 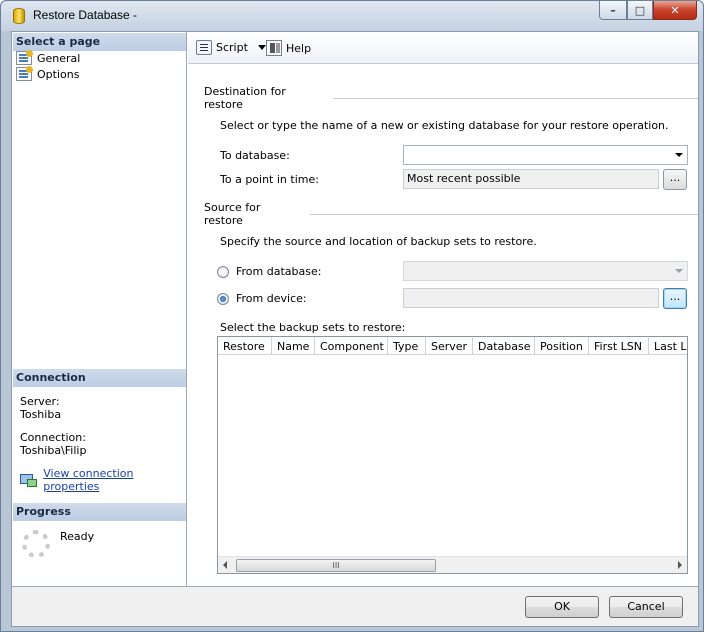 What do you see at coordinates (452, 564) in the screenshot?
I see `horizontal-scrollbar: III` at bounding box center [452, 564].